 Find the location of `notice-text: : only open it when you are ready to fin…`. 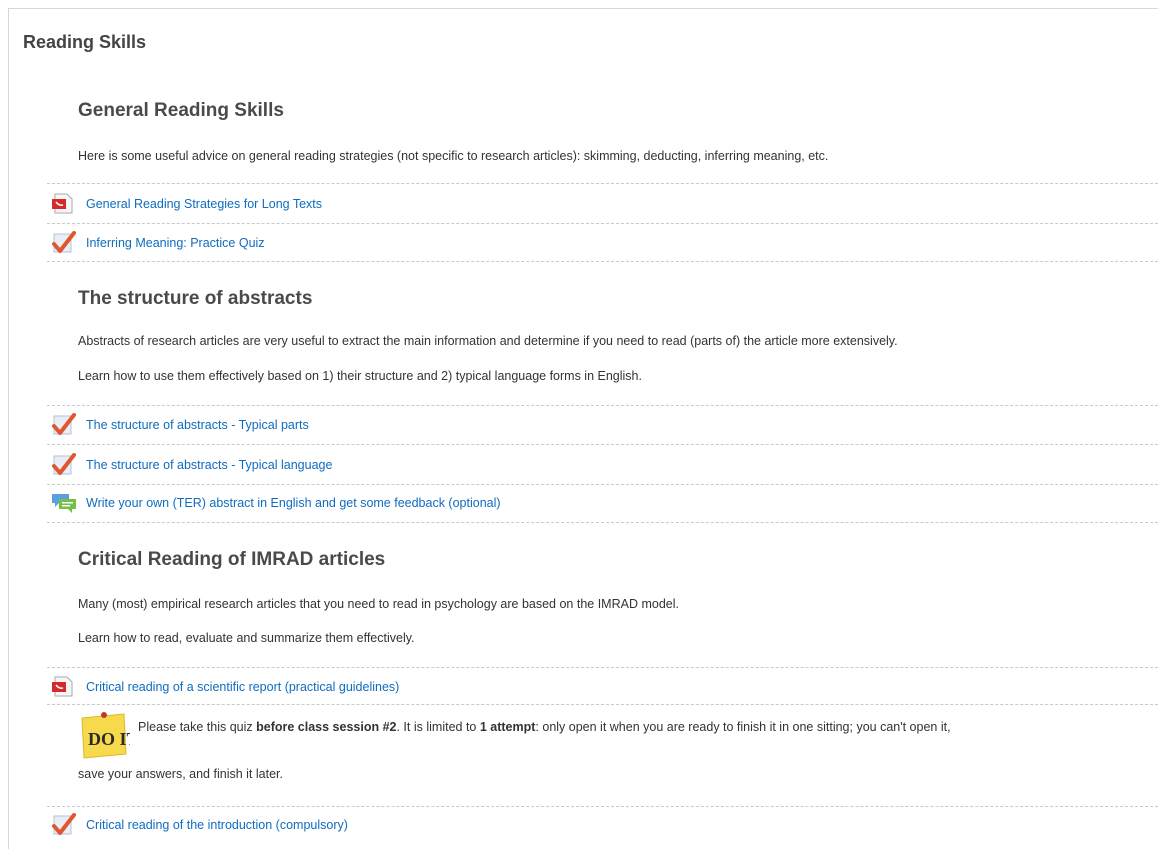

notice-text: : only open it when you are ready to fin… is located at coordinates (743, 727).